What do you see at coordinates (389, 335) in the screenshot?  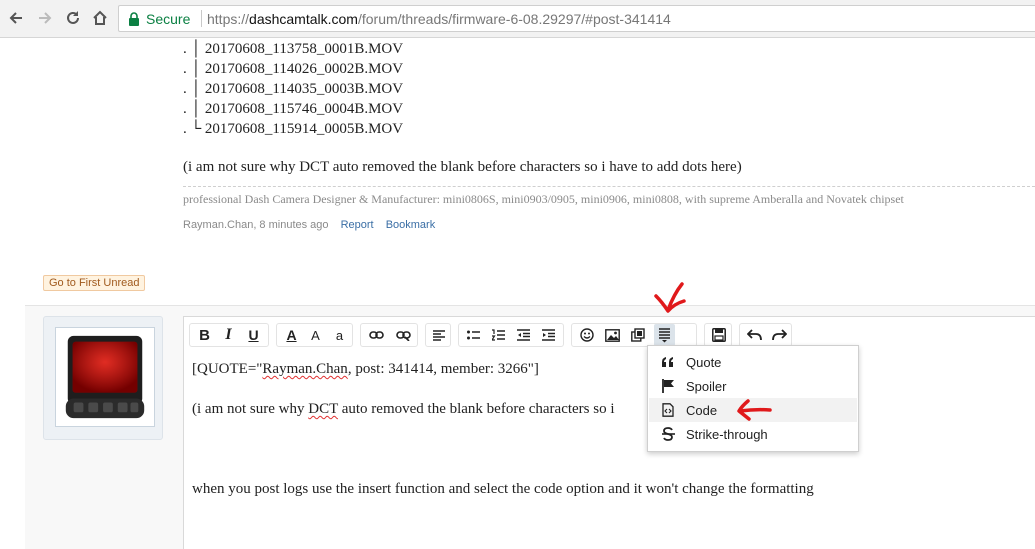 I see `link-group` at bounding box center [389, 335].